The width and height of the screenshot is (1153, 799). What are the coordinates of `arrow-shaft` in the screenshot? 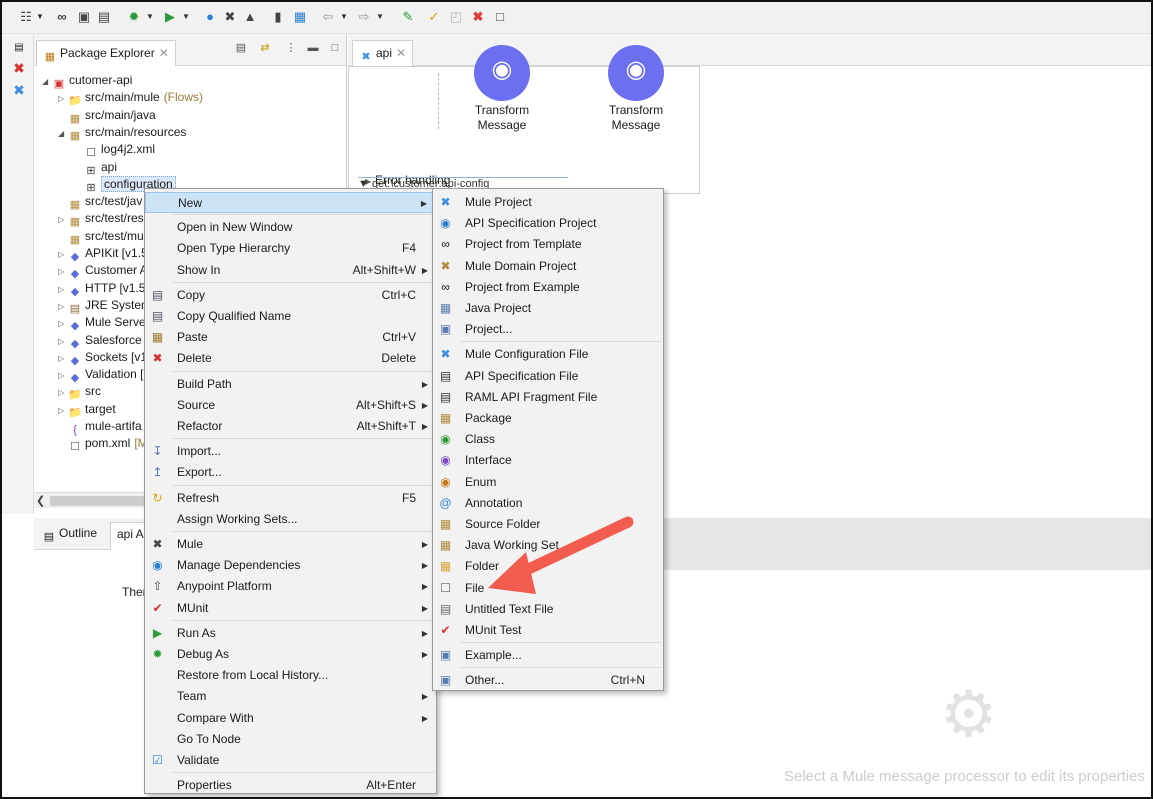 It's located at (573, 548).